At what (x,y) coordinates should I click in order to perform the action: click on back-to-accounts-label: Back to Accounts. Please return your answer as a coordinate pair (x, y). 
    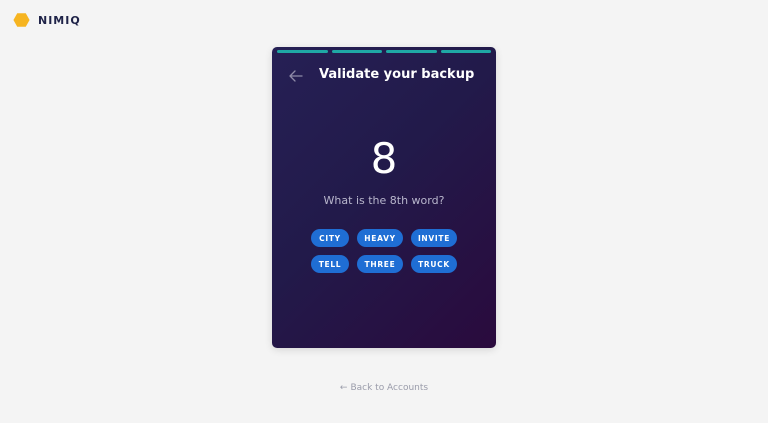
    Looking at the image, I should click on (389, 388).